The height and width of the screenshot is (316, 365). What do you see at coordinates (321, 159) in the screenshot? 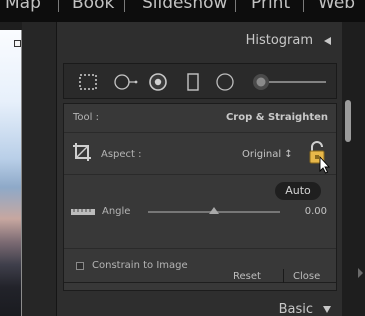
I see `lock-icon` at bounding box center [321, 159].